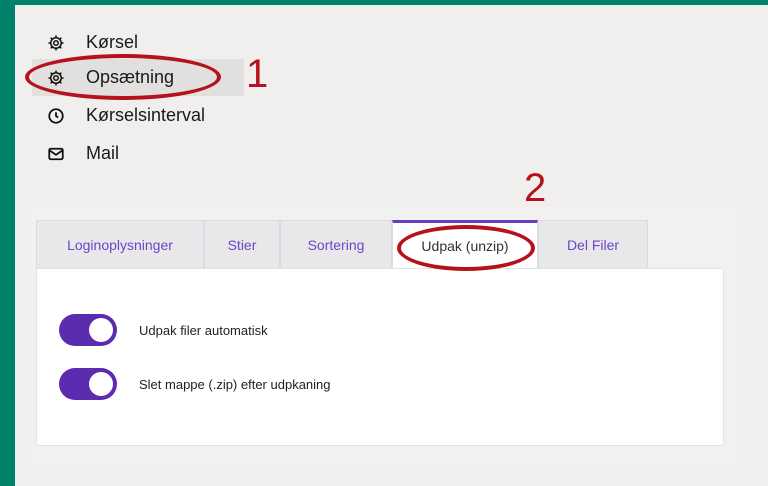 Image resolution: width=768 pixels, height=486 pixels. What do you see at coordinates (103, 153) in the screenshot?
I see `menu-item-label: Mail` at bounding box center [103, 153].